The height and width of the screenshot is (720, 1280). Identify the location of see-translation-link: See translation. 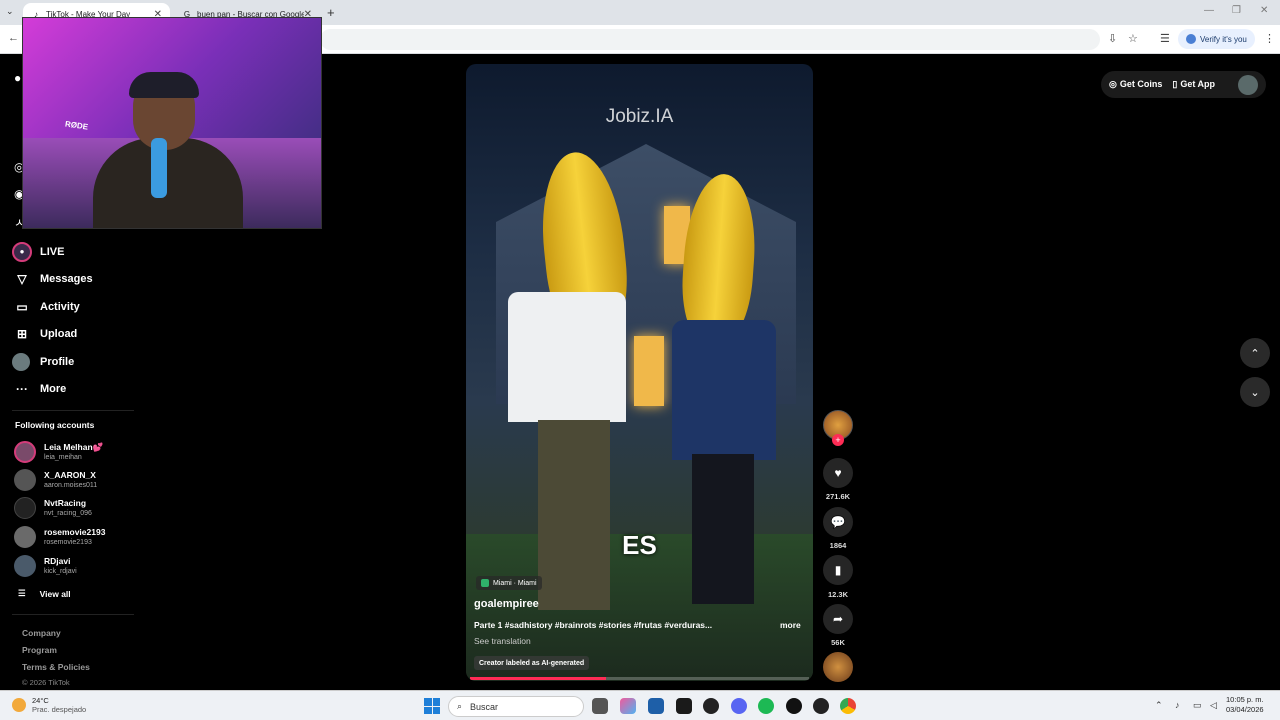
(502, 641).